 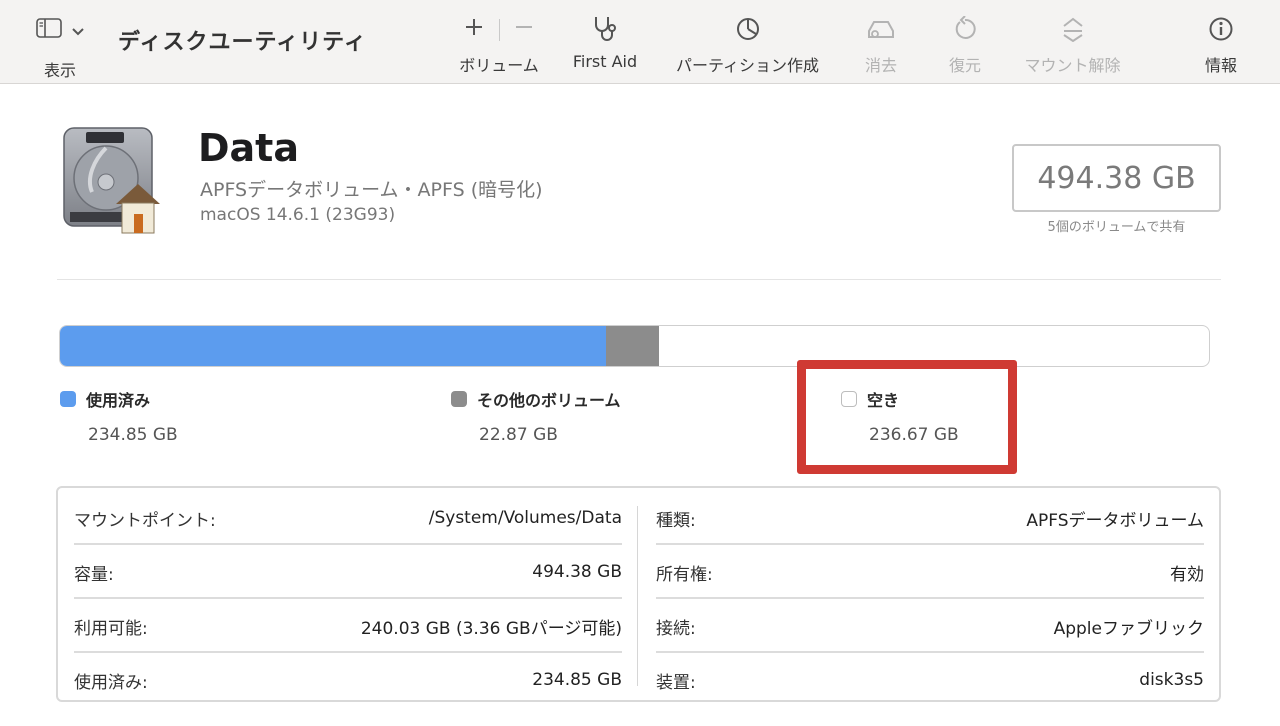 I want to click on stethoscope-icon, so click(x=605, y=29).